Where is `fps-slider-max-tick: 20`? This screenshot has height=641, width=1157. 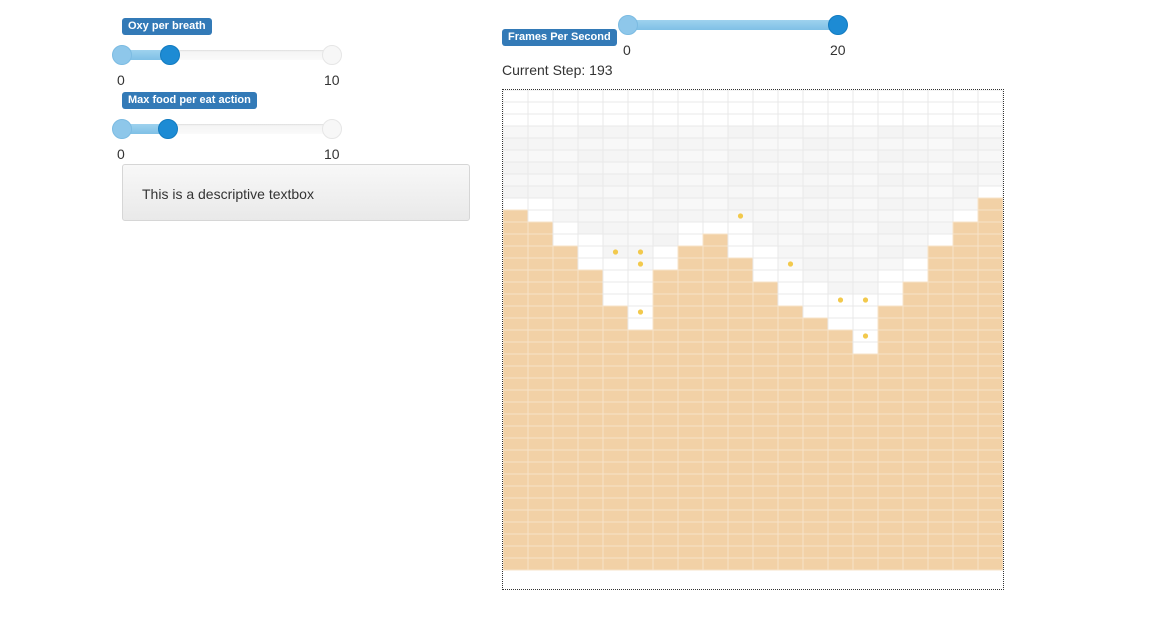 fps-slider-max-tick: 20 is located at coordinates (838, 50).